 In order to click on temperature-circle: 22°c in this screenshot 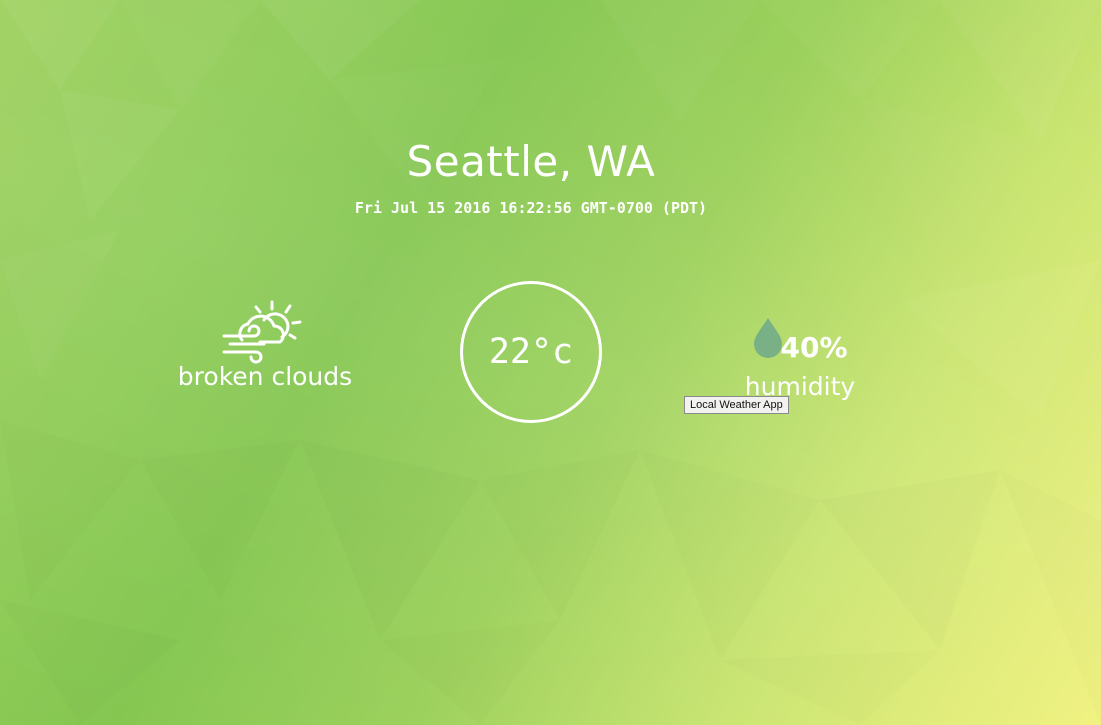, I will do `click(531, 352)`.